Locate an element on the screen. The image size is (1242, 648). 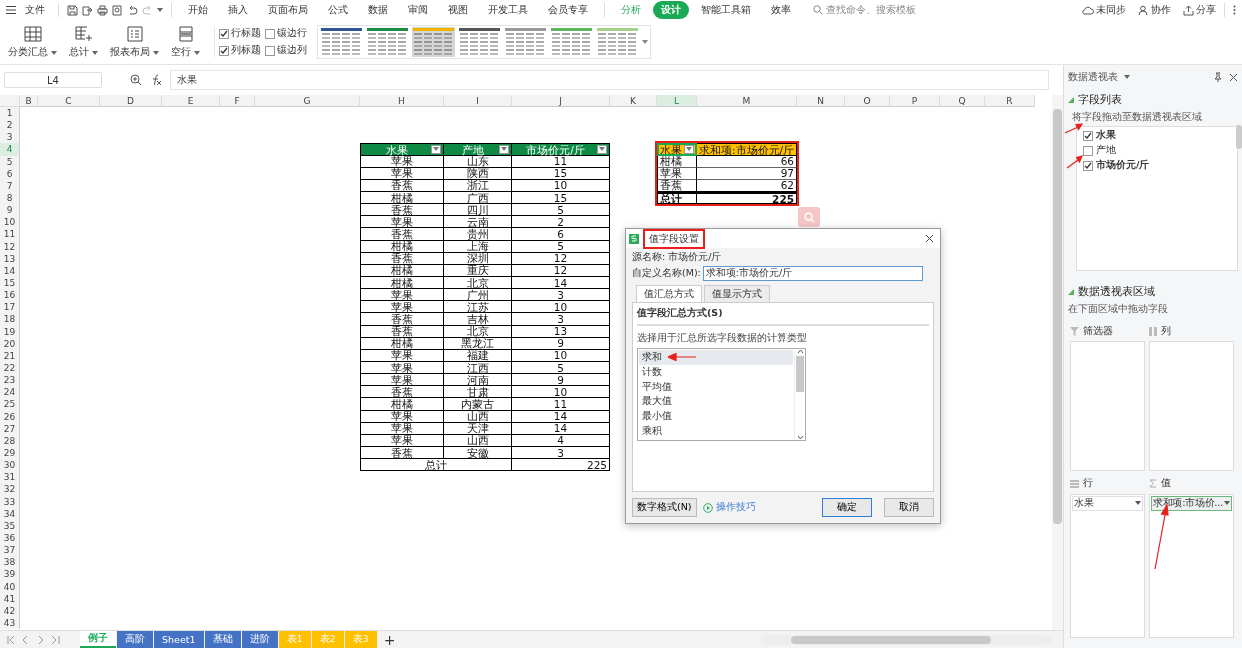
formula-field: 水果 is located at coordinates (609, 80).